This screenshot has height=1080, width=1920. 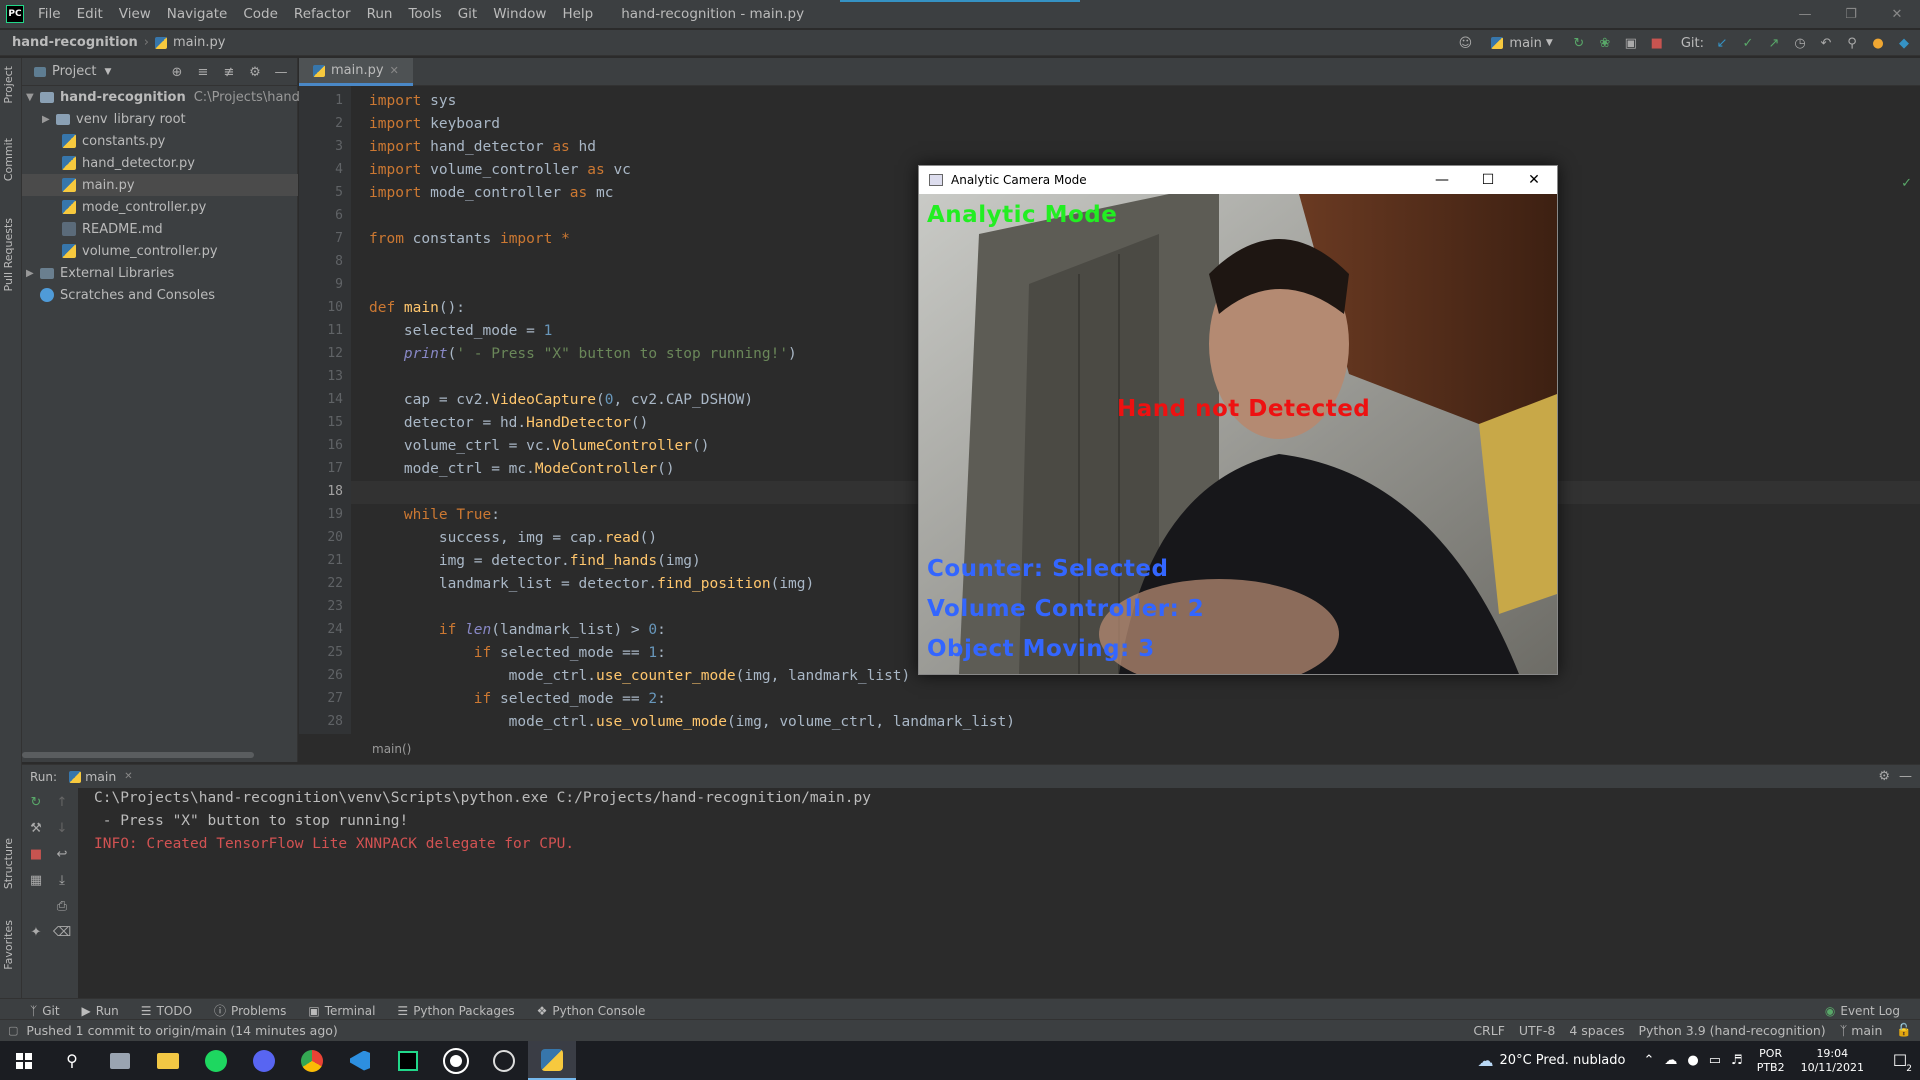 I want to click on menu-navigate: Navigate, so click(x=197, y=14).